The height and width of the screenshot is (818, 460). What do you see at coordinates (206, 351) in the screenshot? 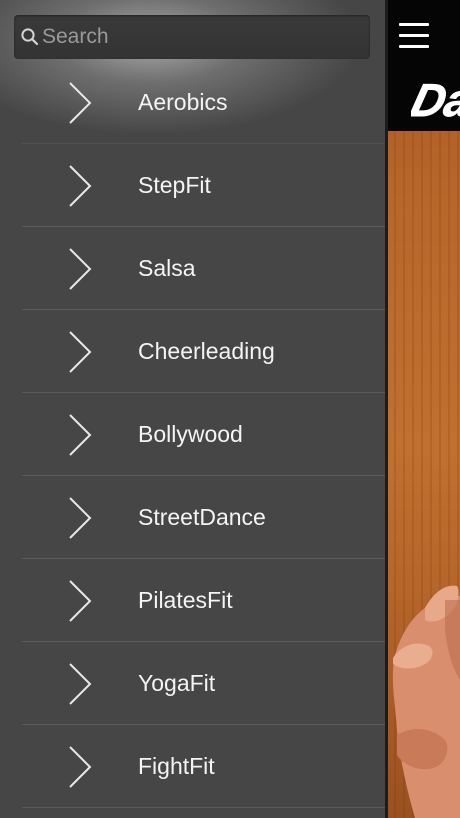
I see `menu-item-label: Cheerleading` at bounding box center [206, 351].